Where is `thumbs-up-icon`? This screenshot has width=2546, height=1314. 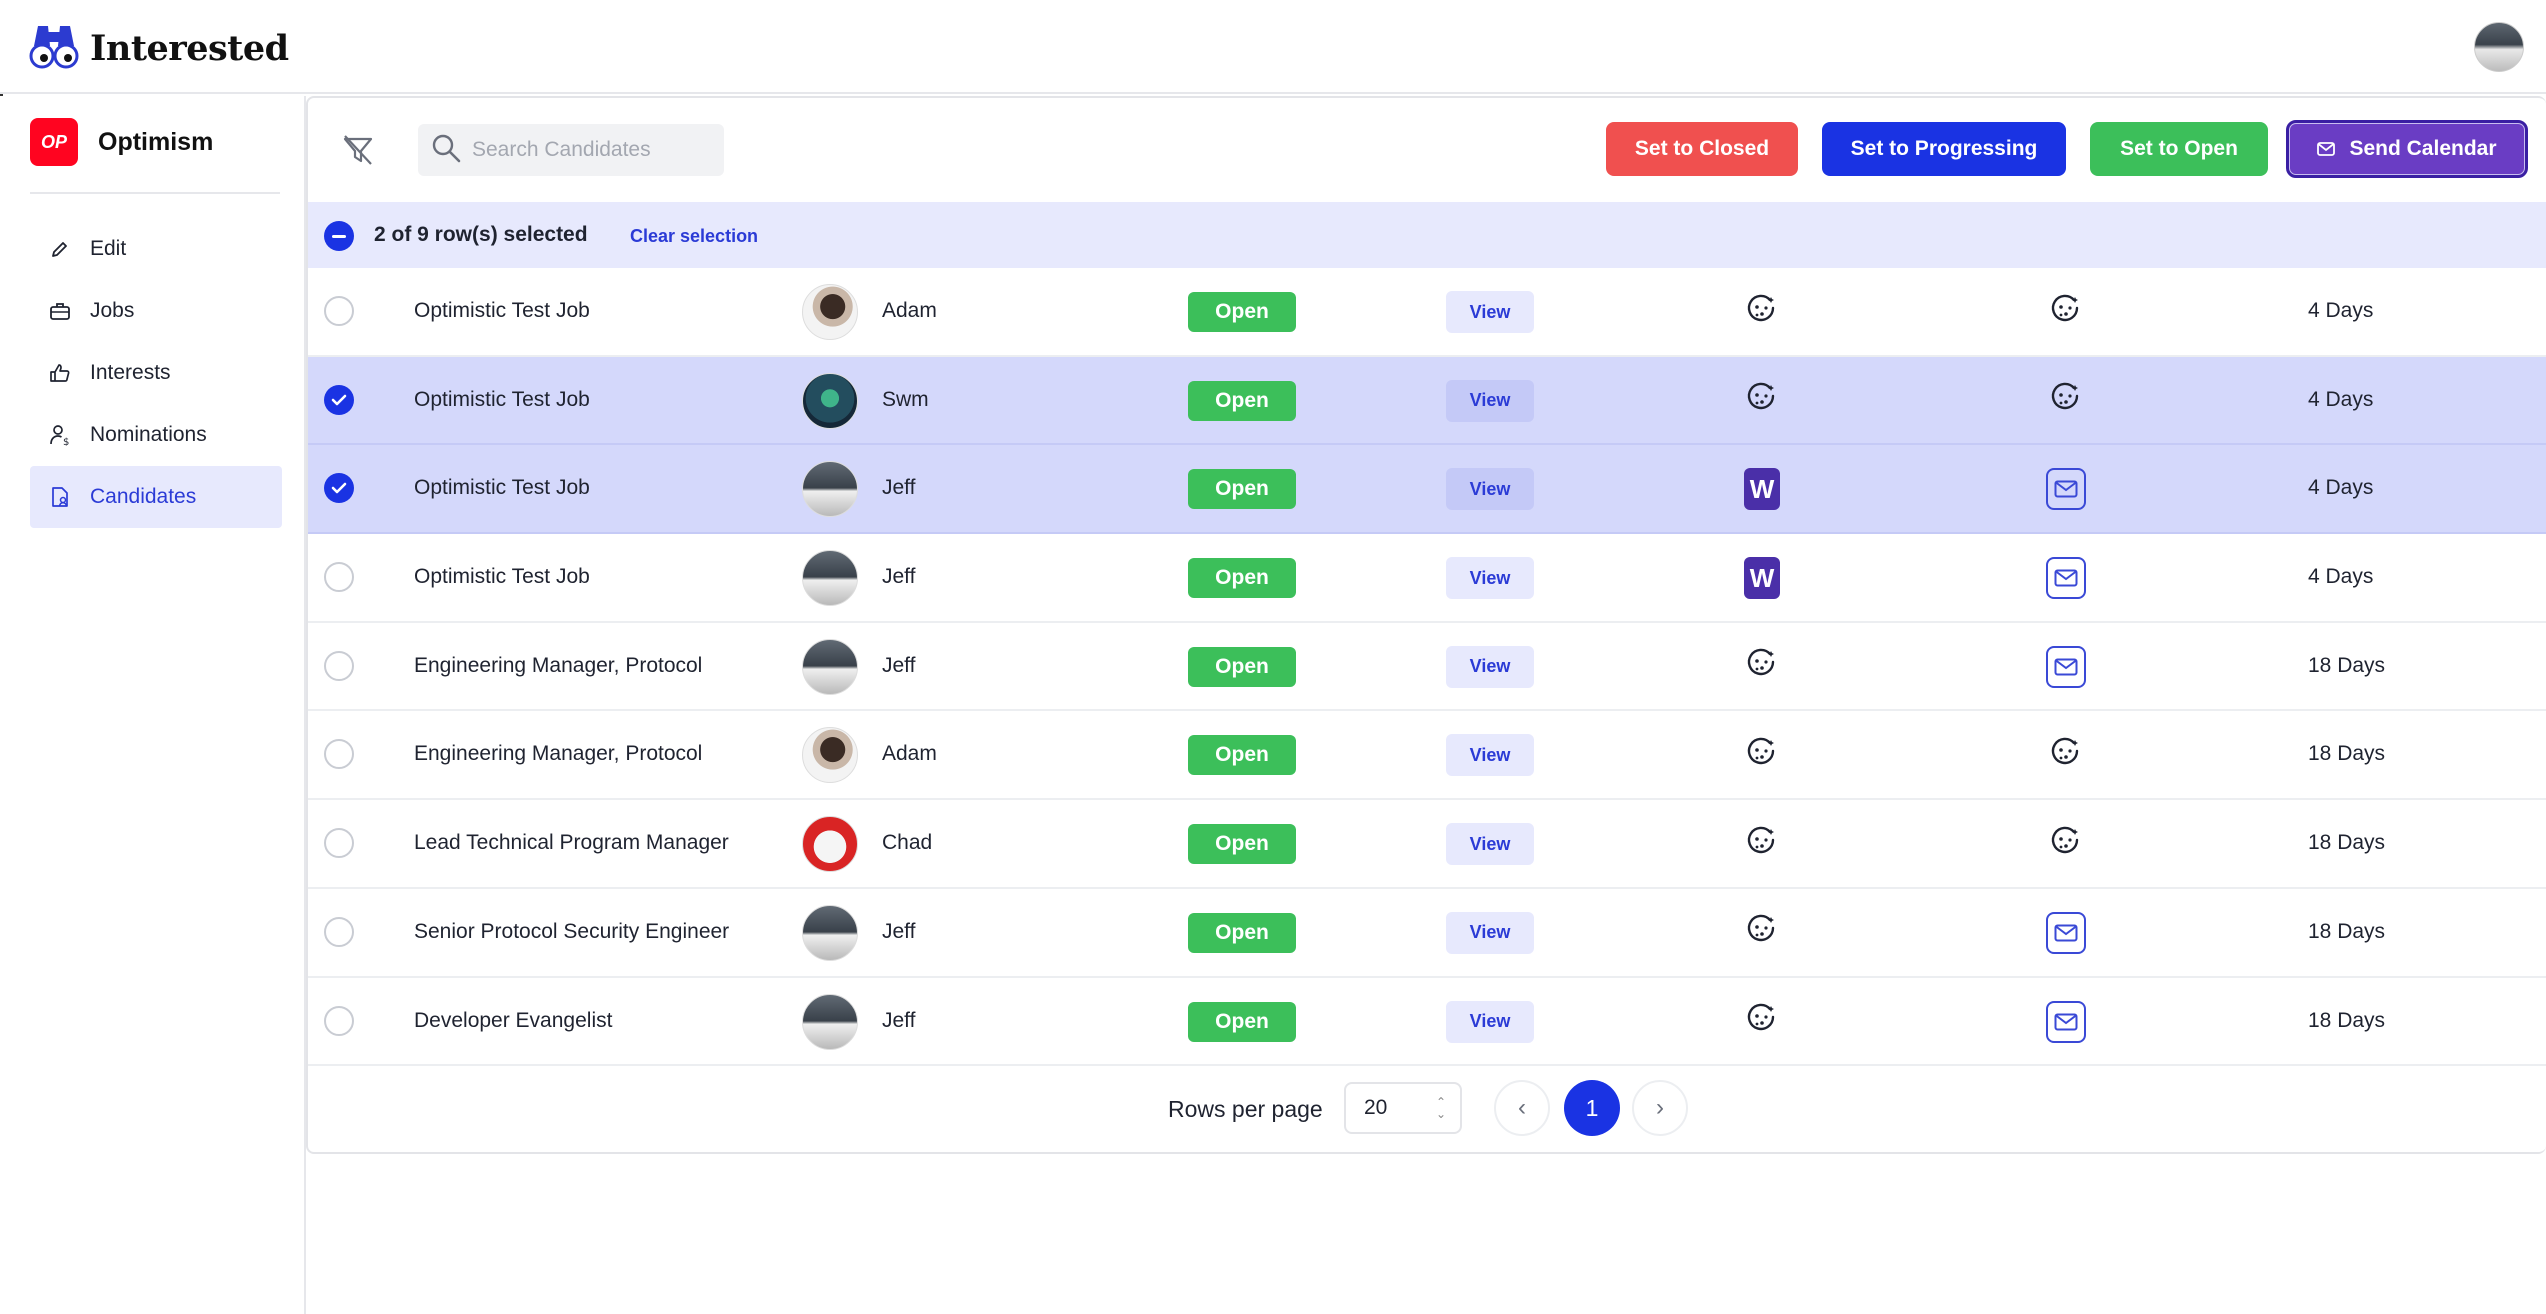 thumbs-up-icon is located at coordinates (60, 373).